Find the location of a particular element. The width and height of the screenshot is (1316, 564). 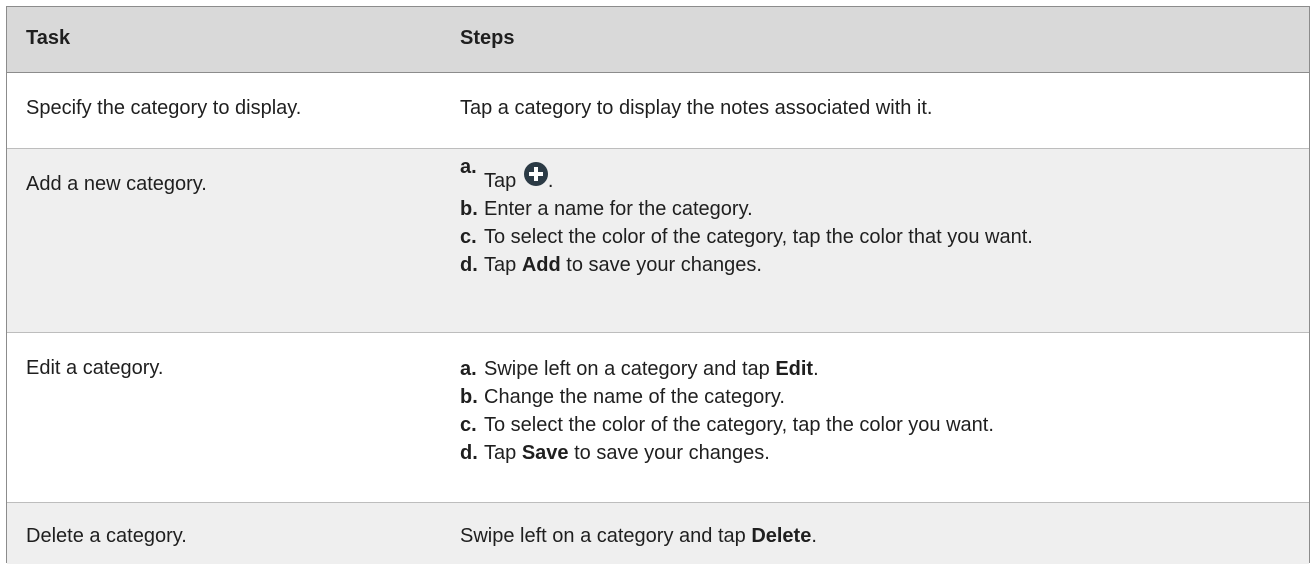

ui-term-save: Save is located at coordinates (545, 453).